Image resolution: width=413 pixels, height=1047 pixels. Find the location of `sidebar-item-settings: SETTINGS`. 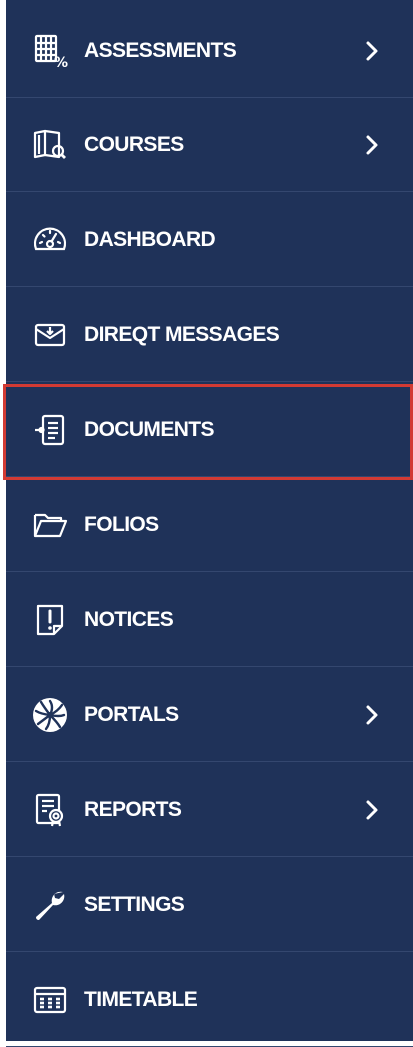

sidebar-item-settings: SETTINGS is located at coordinates (209, 905).